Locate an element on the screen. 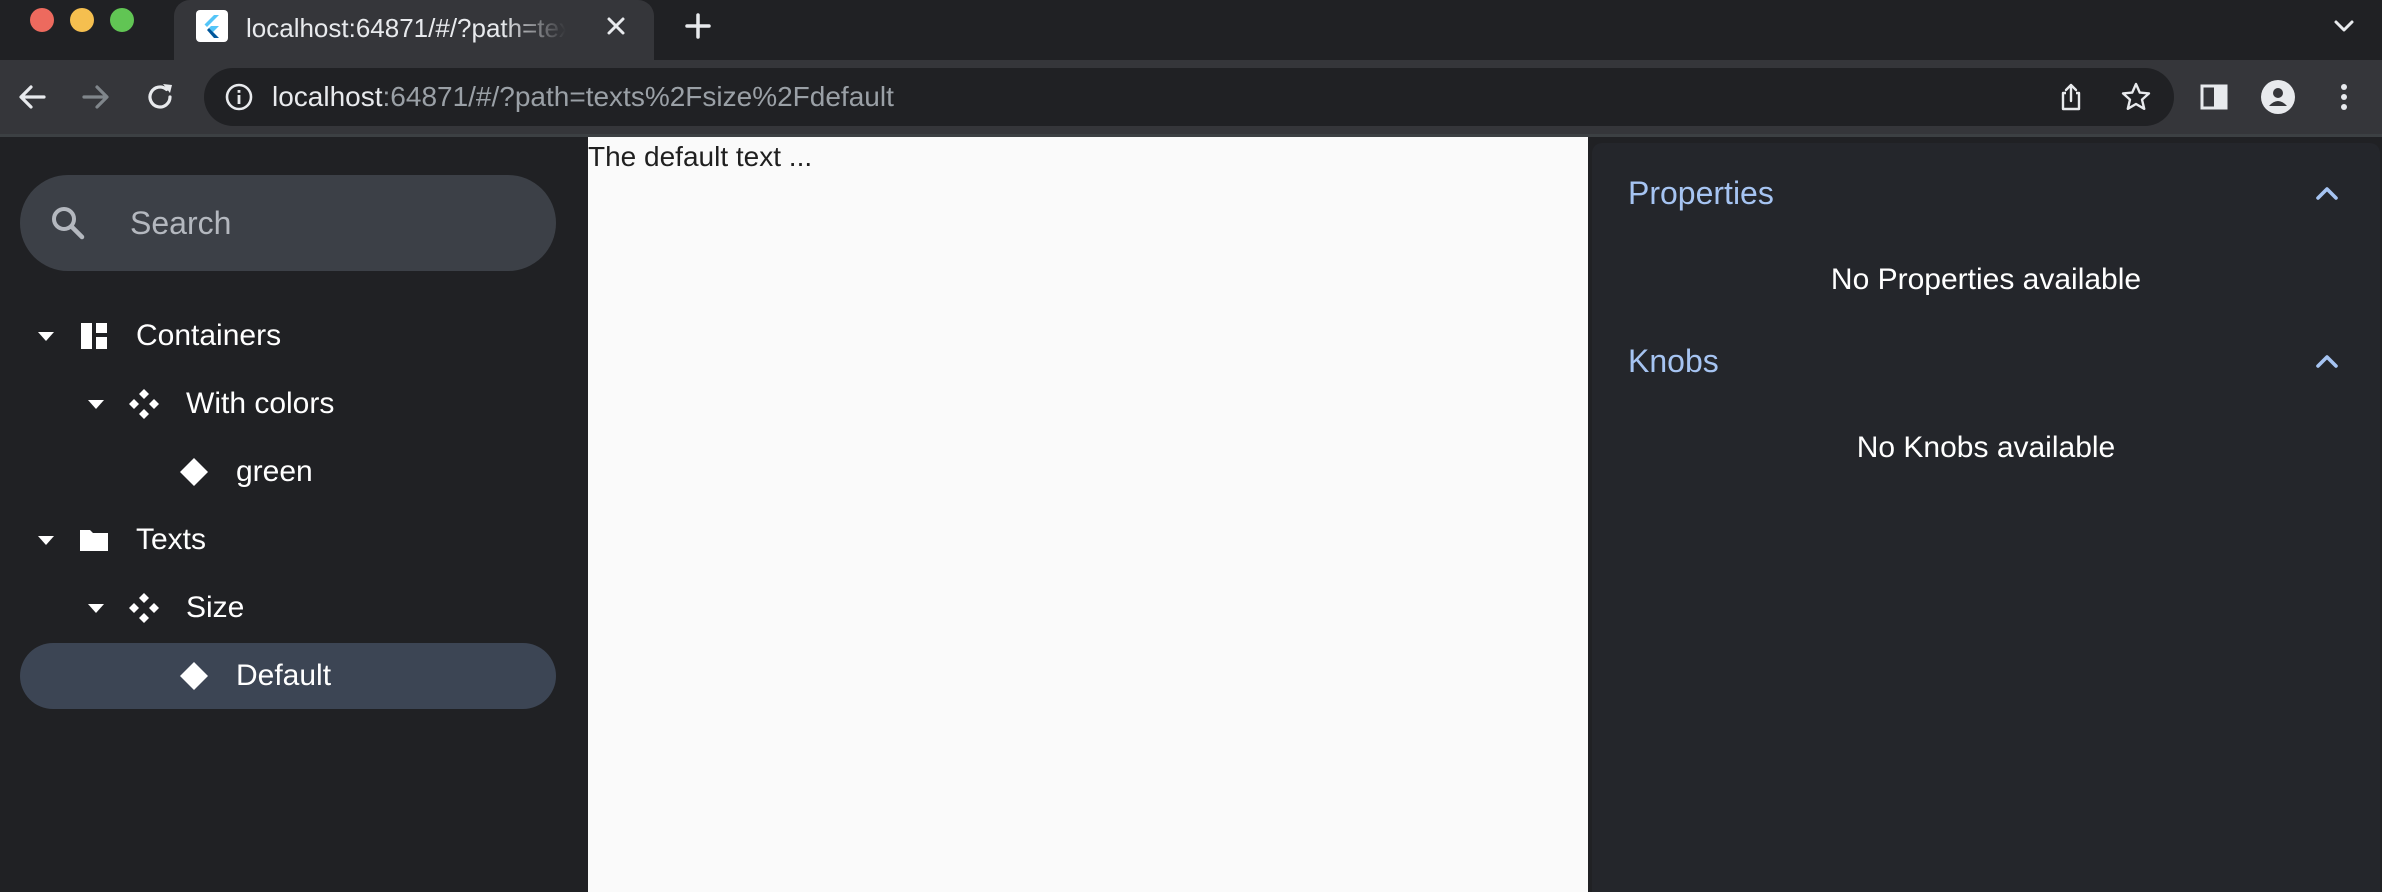 The image size is (2382, 892). chevron-down-icon is located at coordinates (2344, 26).